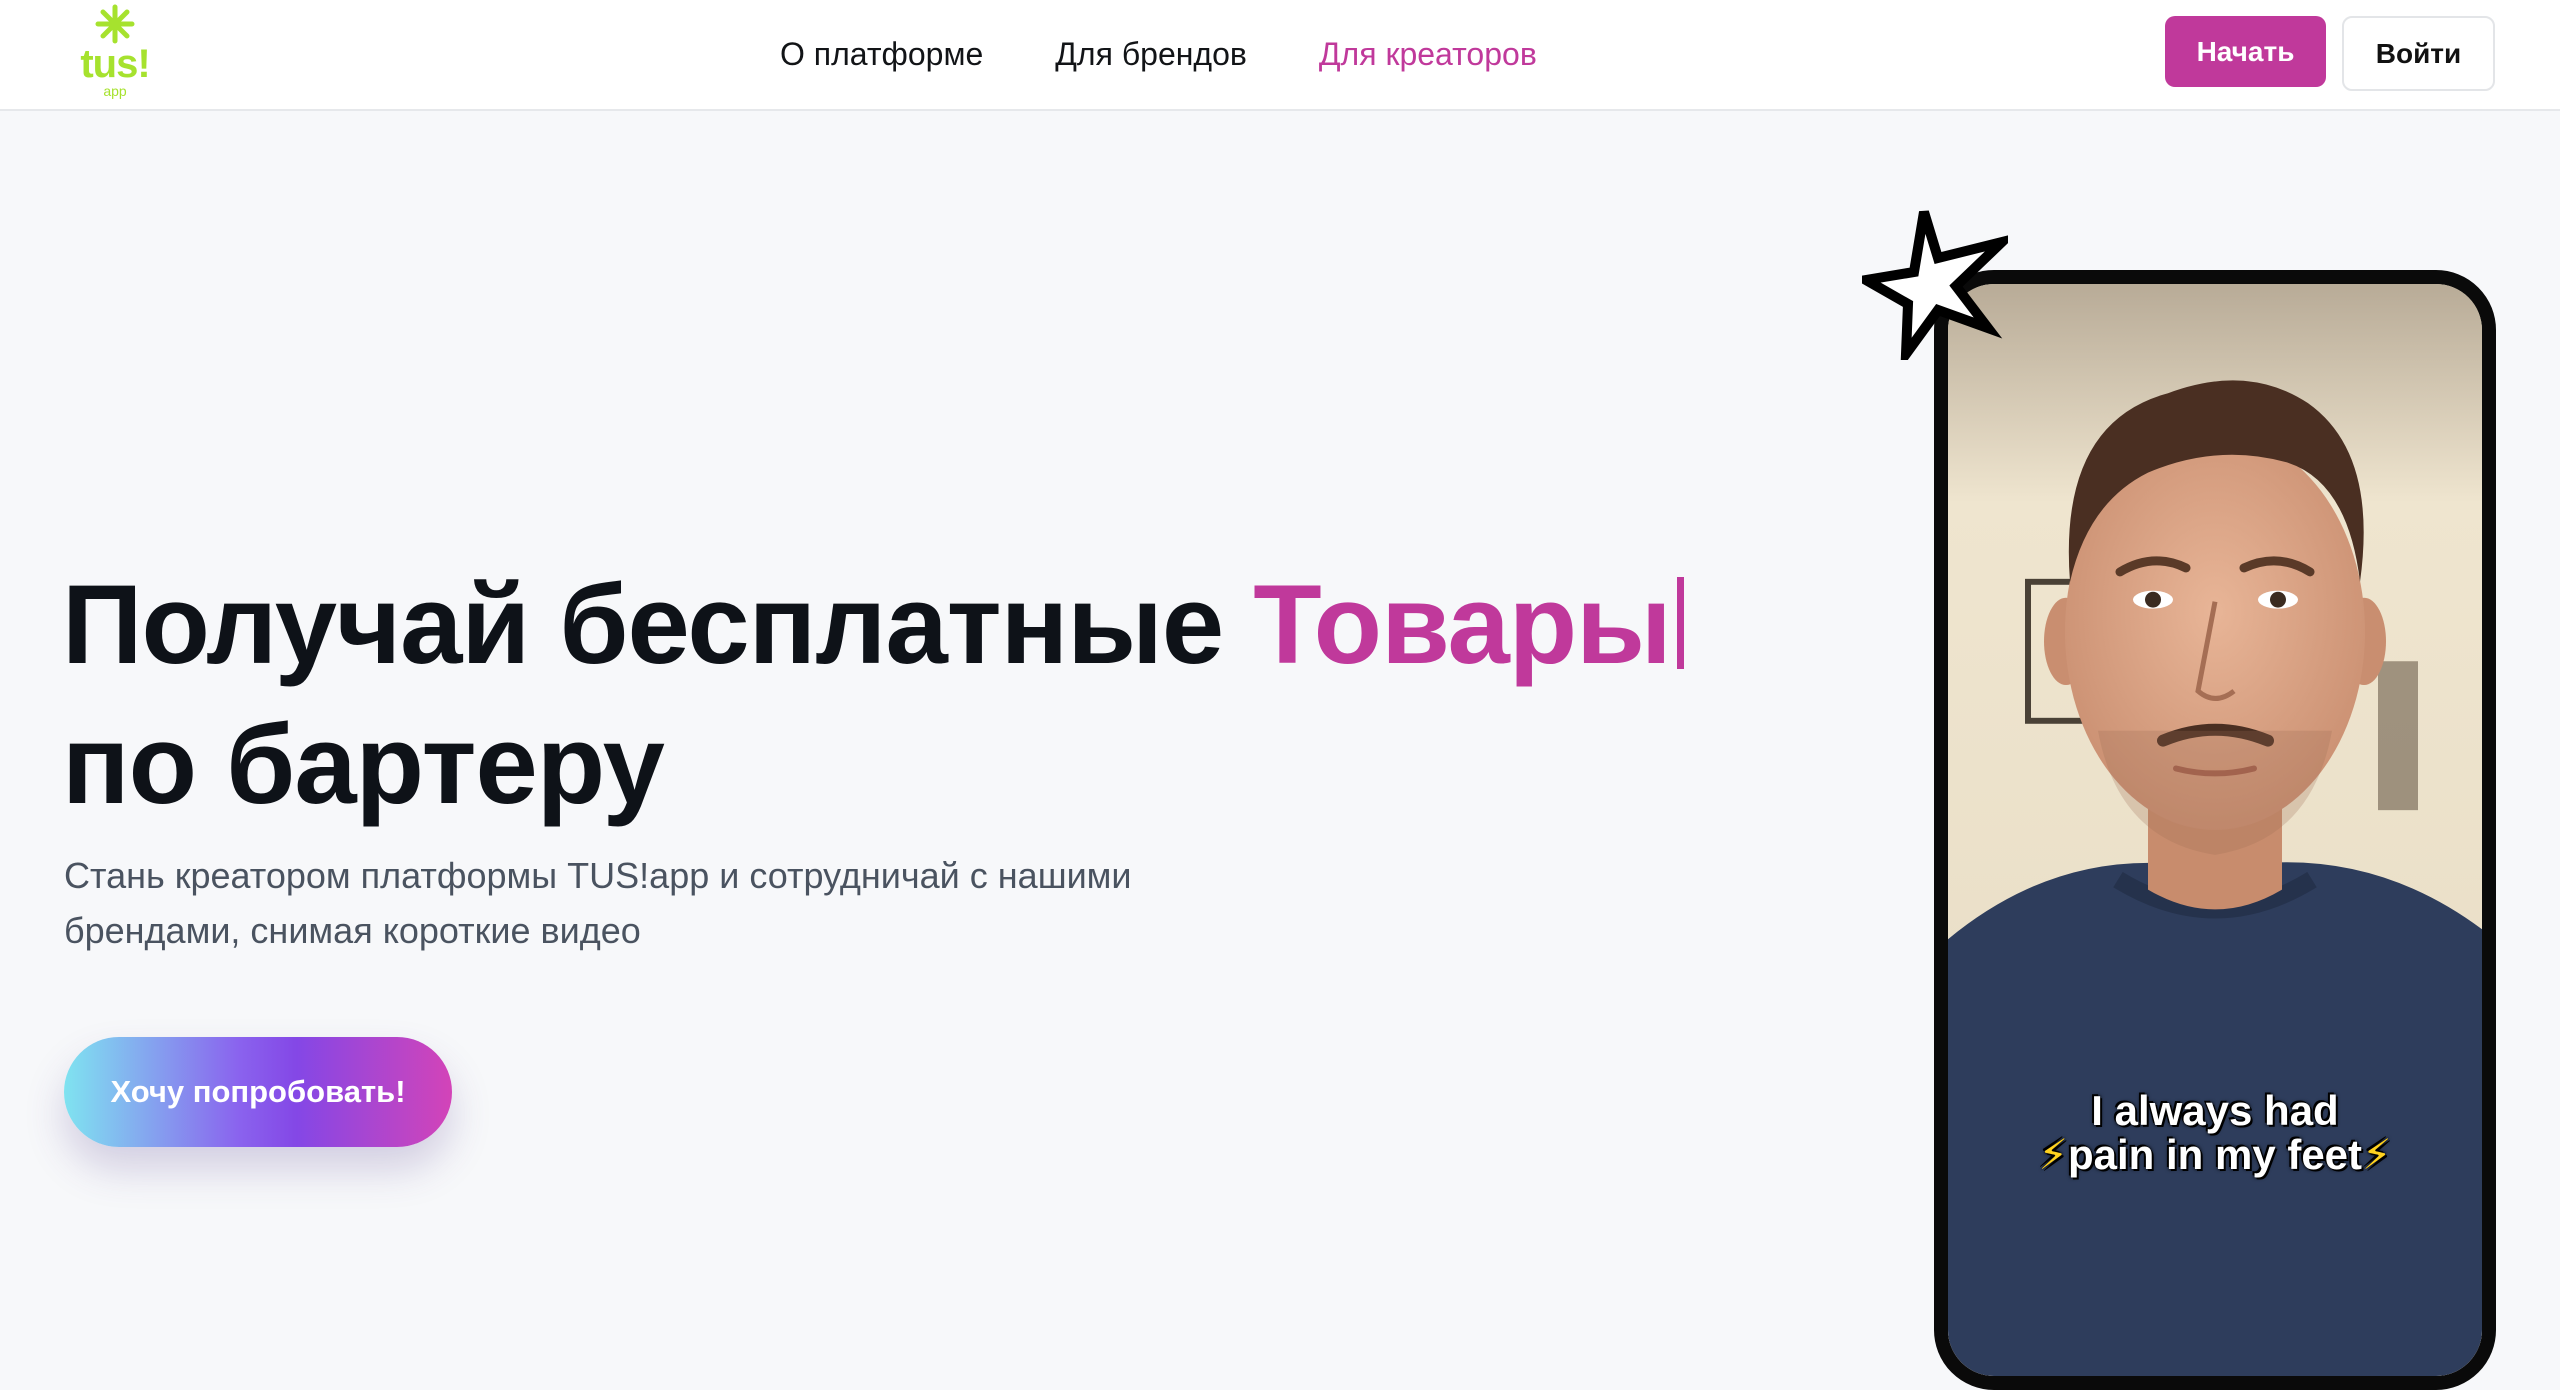  What do you see at coordinates (2215, 1154) in the screenshot?
I see `video-caption-line2: pain in my feet` at bounding box center [2215, 1154].